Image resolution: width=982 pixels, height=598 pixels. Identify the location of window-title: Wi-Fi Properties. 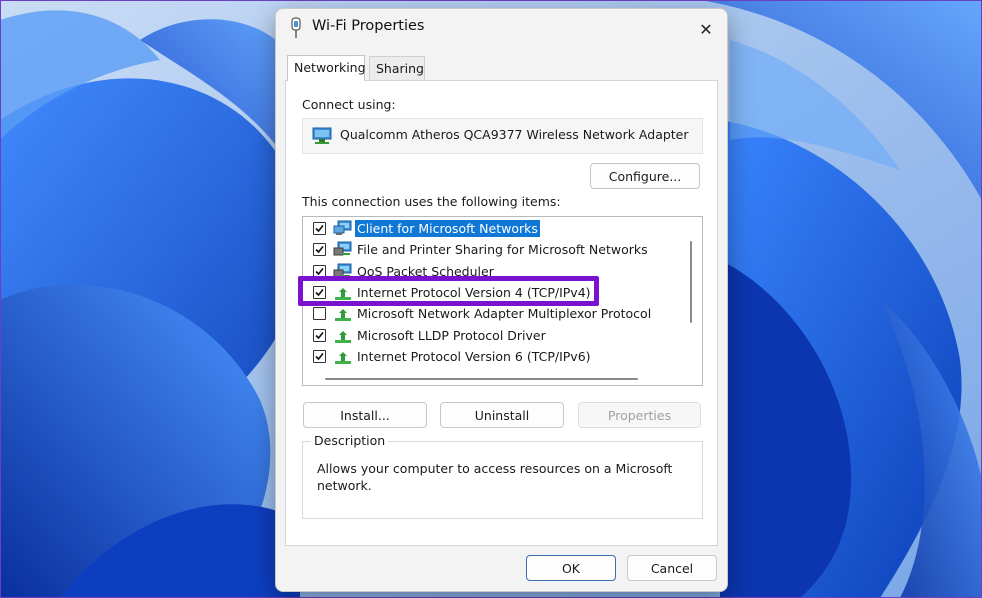
(368, 26).